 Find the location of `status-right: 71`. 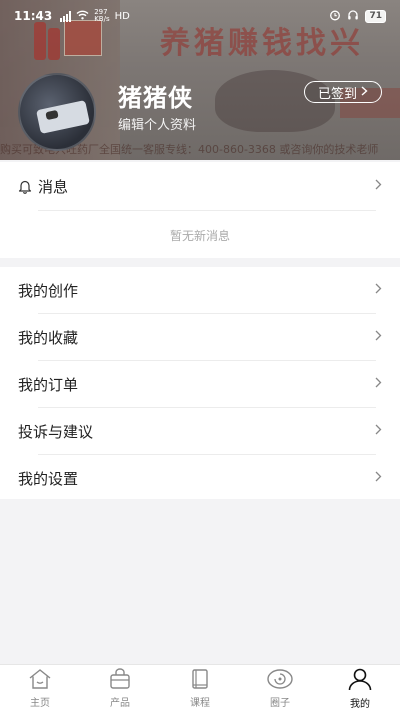

status-right: 71 is located at coordinates (357, 16).